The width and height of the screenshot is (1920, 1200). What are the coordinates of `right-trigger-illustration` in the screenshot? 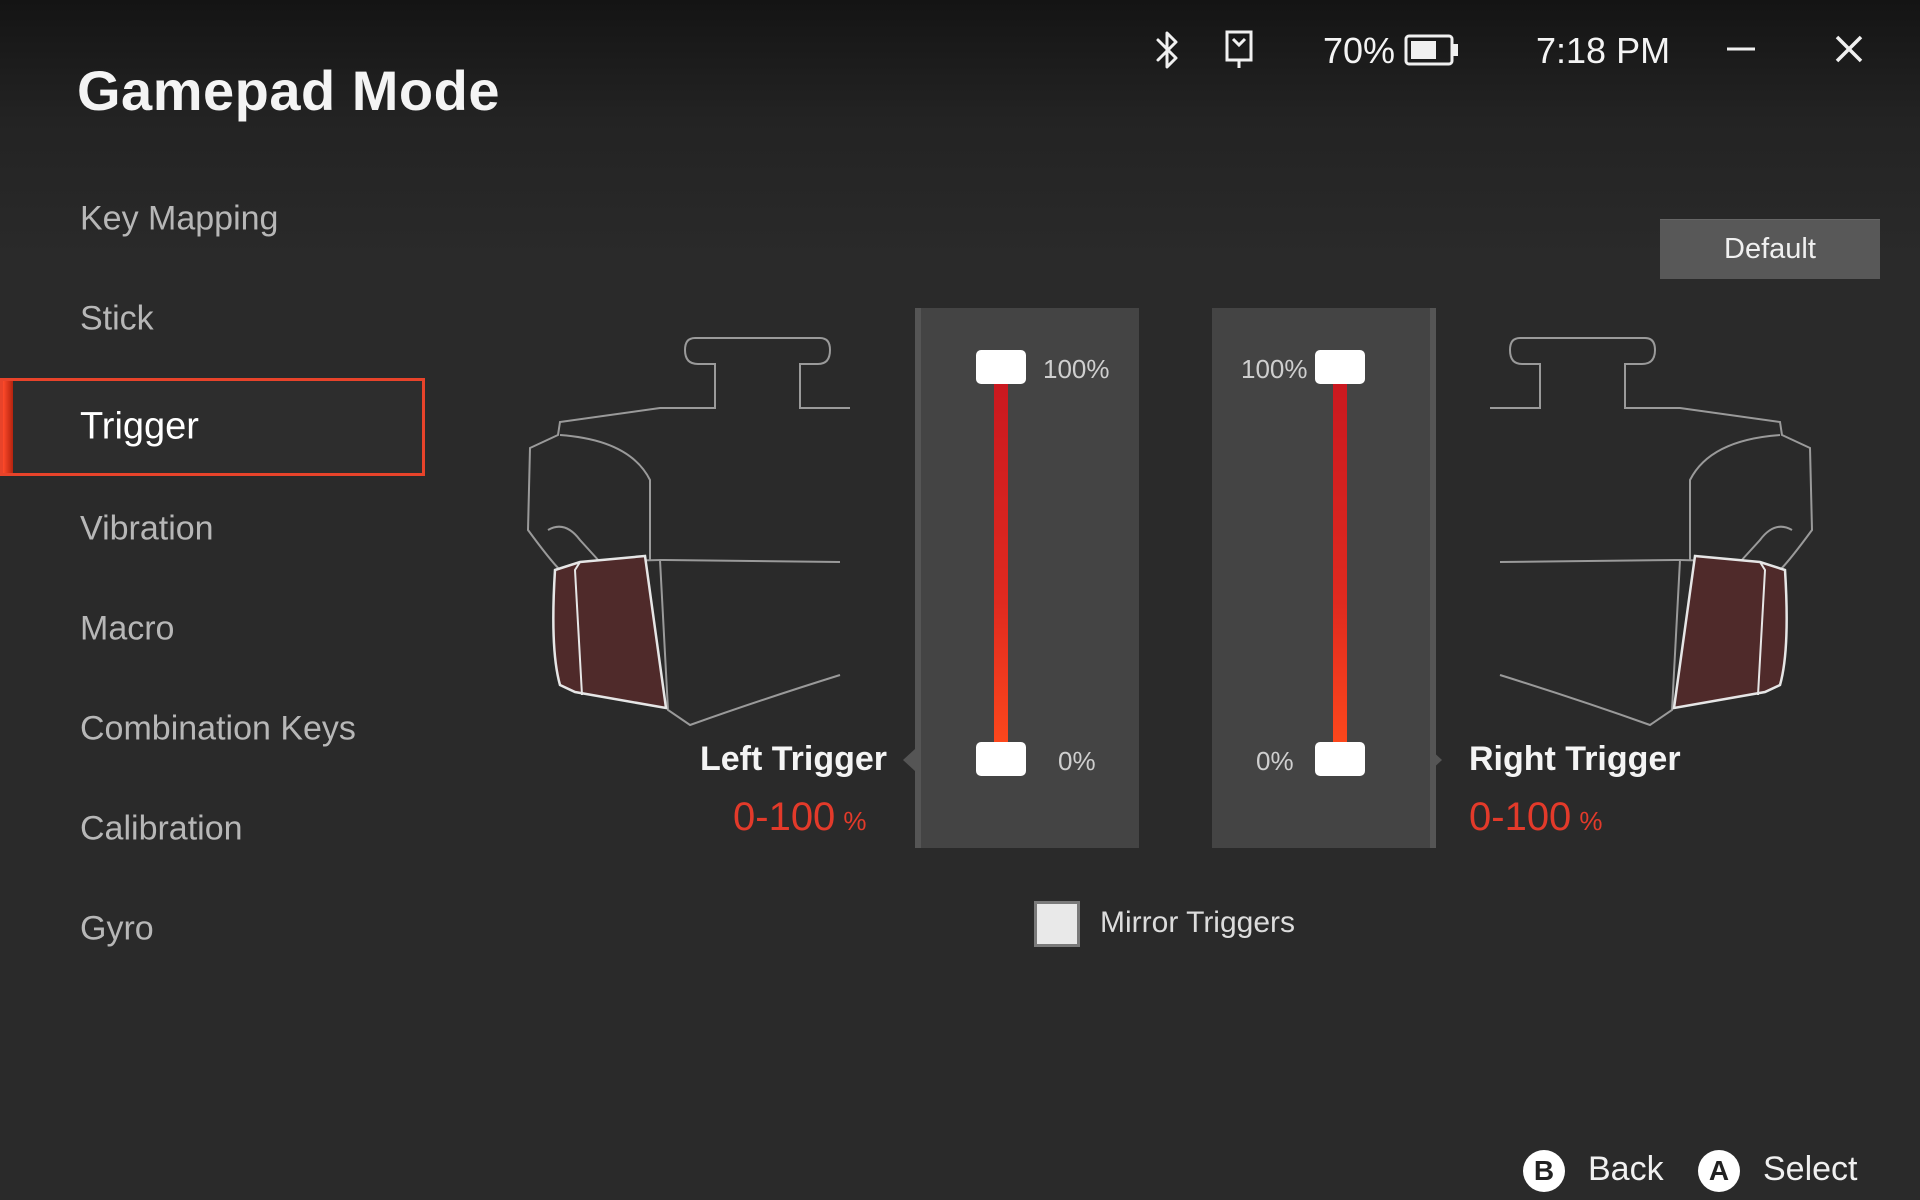 It's located at (1655, 537).